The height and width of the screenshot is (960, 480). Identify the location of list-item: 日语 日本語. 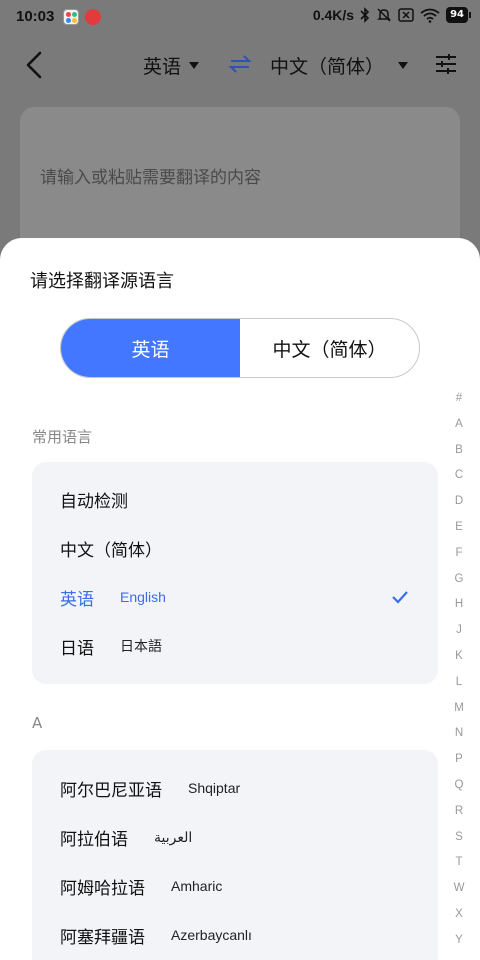
(235, 646).